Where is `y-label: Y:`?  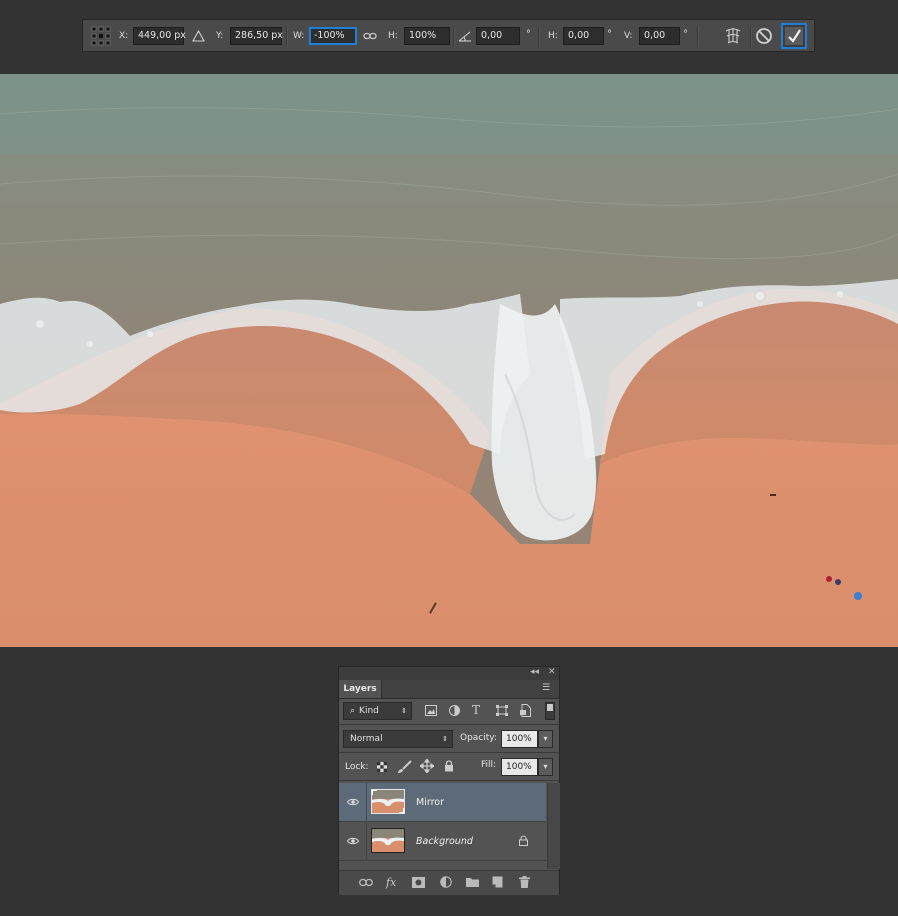
y-label: Y: is located at coordinates (220, 36).